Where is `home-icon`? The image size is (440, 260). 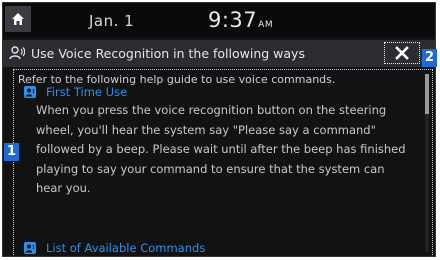 home-icon is located at coordinates (18, 19).